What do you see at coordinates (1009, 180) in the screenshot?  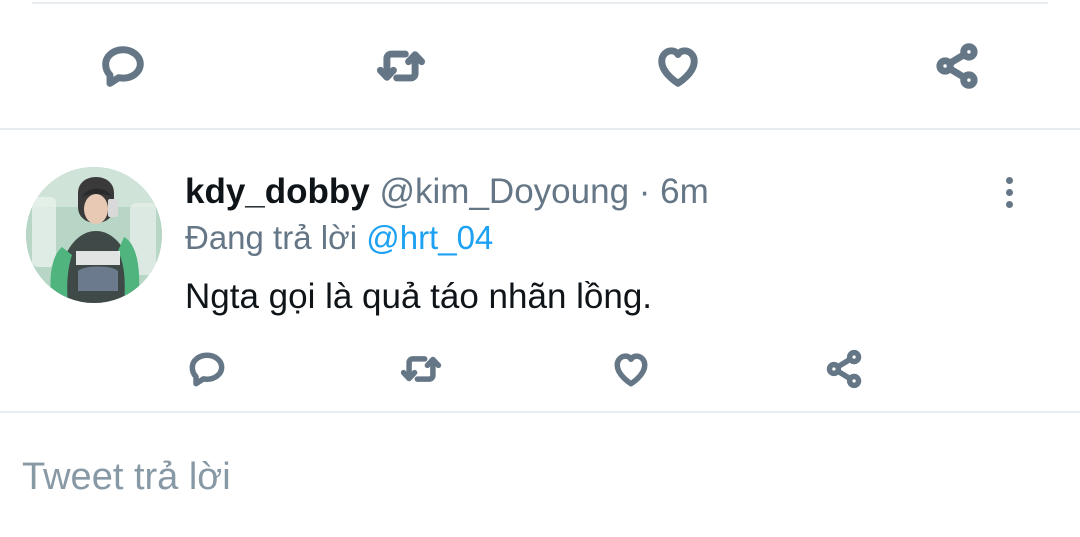 I see `vertical-ellipsis-icon` at bounding box center [1009, 180].